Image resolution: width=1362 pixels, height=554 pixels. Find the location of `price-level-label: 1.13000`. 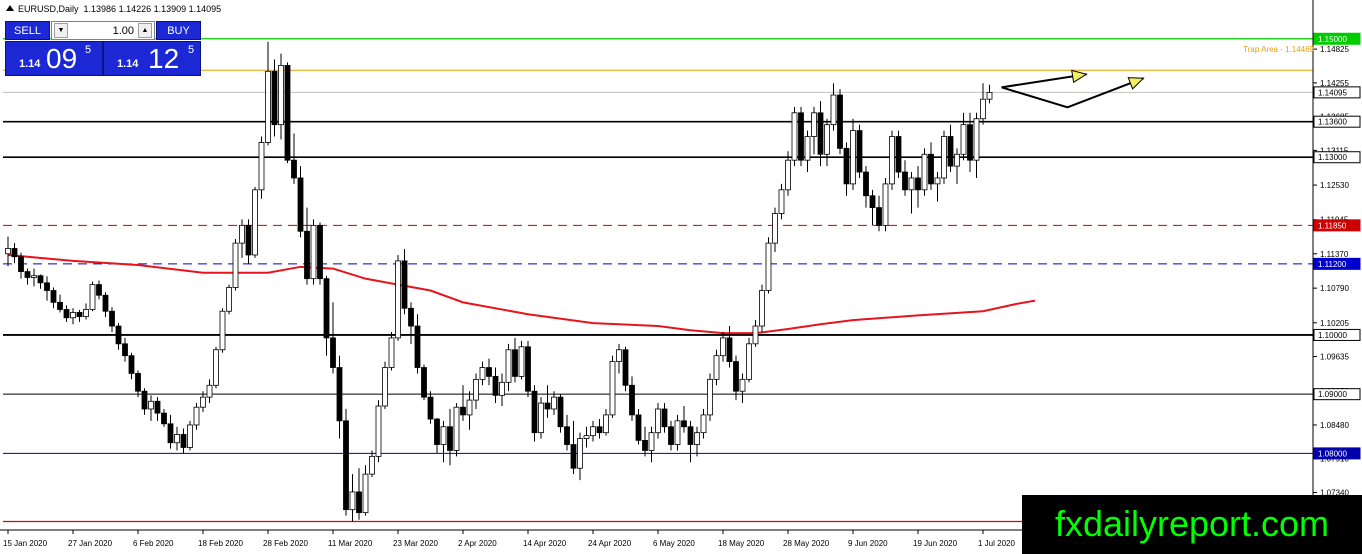

price-level-label: 1.13000 is located at coordinates (1332, 157).